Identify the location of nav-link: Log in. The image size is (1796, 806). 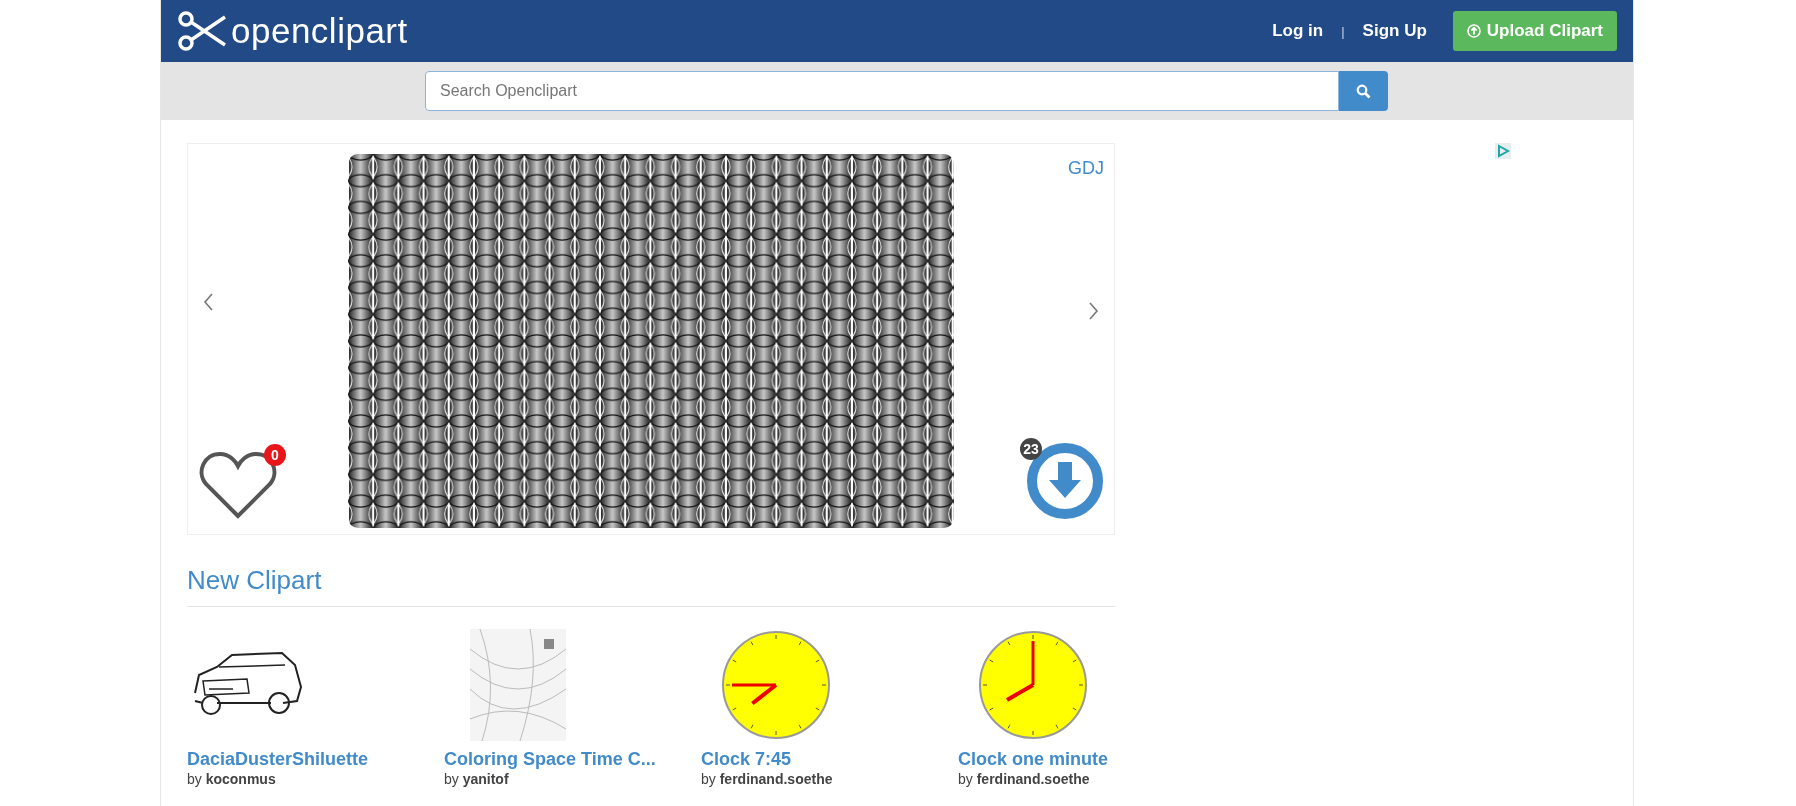
(1298, 31).